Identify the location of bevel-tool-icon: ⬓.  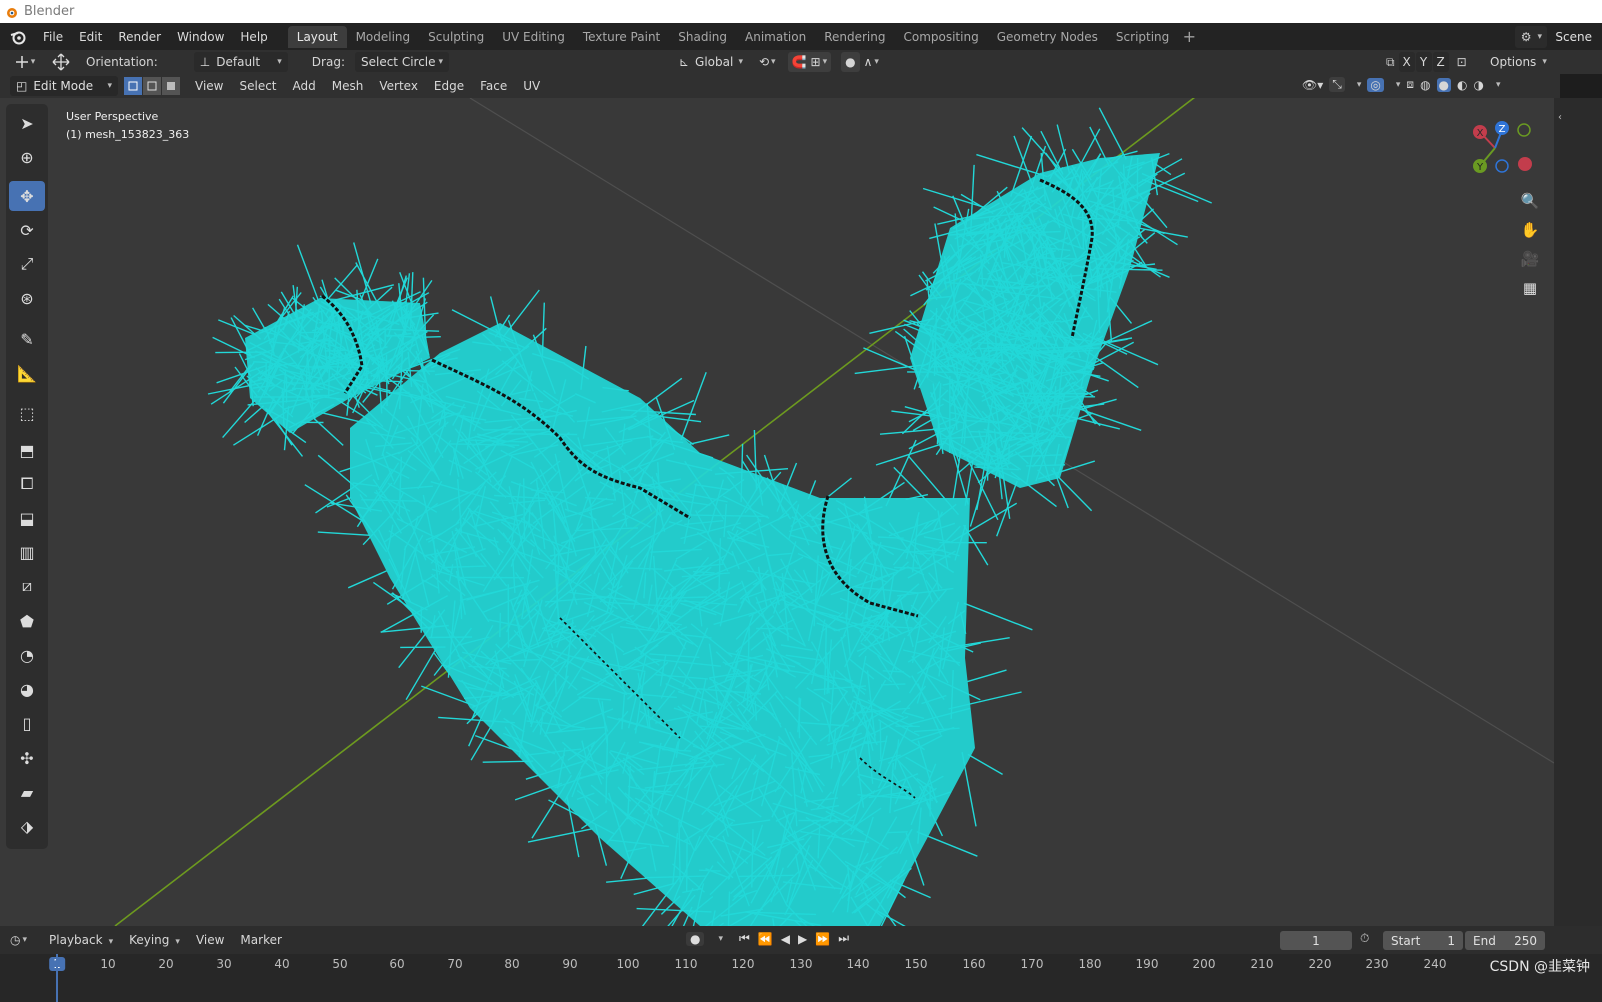
(27, 518).